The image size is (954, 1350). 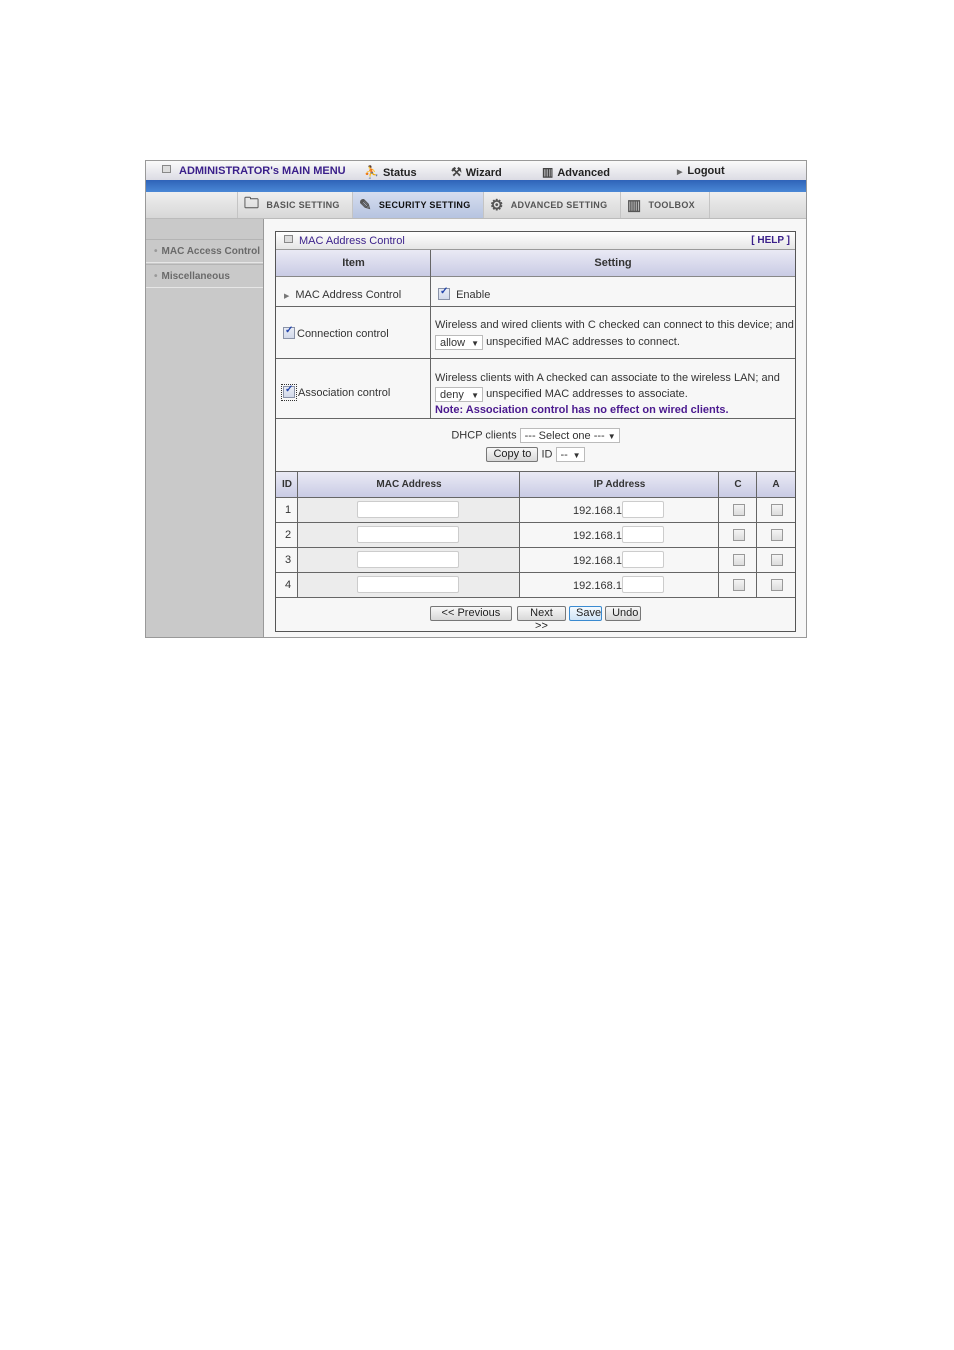 What do you see at coordinates (344, 393) in the screenshot?
I see `association-control-label: Association control` at bounding box center [344, 393].